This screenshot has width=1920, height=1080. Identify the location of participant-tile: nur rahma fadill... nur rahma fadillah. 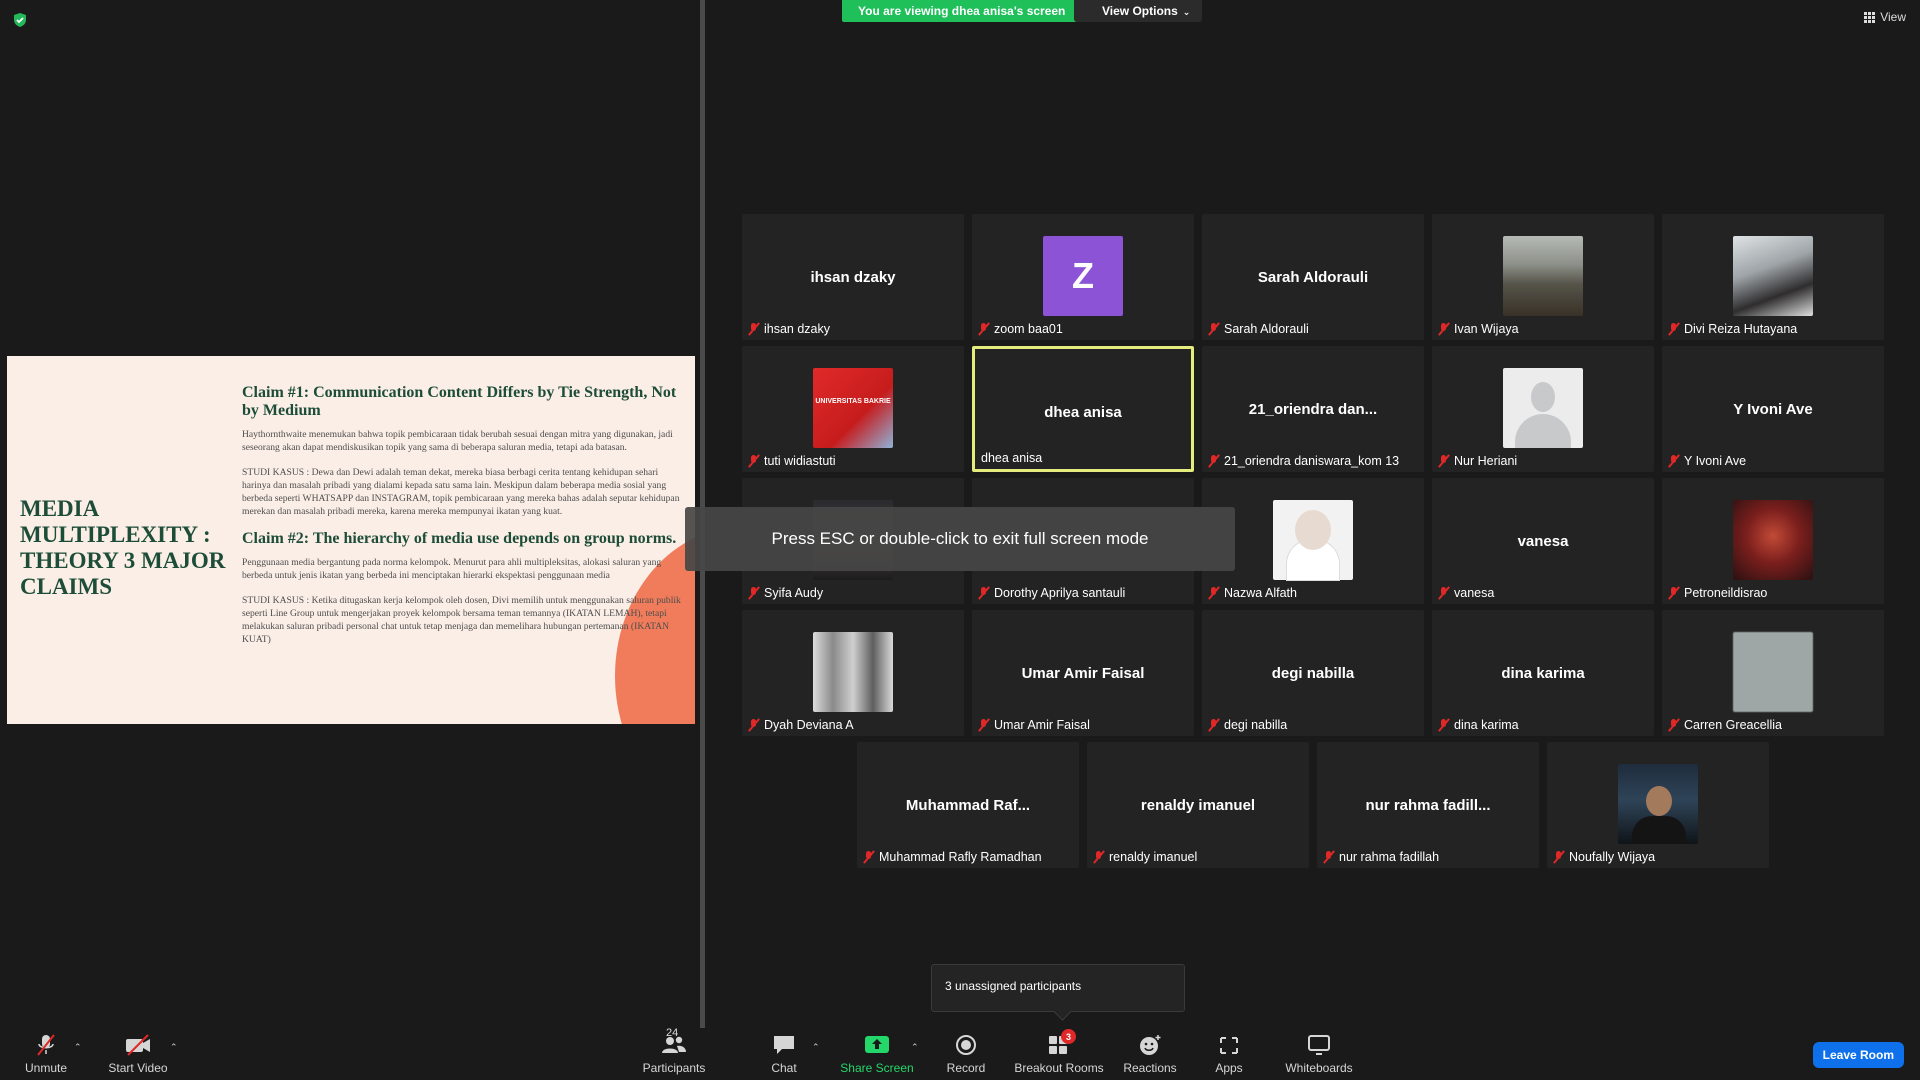
(1428, 805).